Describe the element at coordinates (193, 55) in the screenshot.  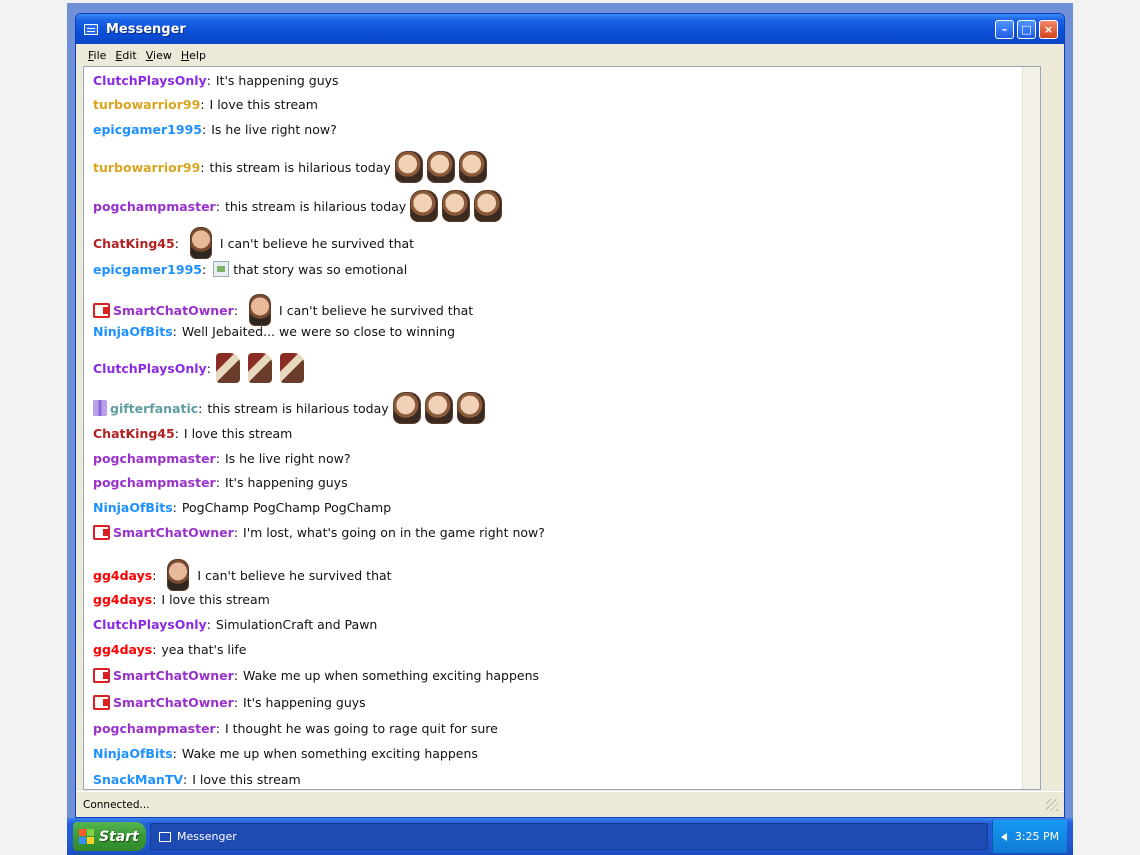
I see `menu-help: Help` at that location.